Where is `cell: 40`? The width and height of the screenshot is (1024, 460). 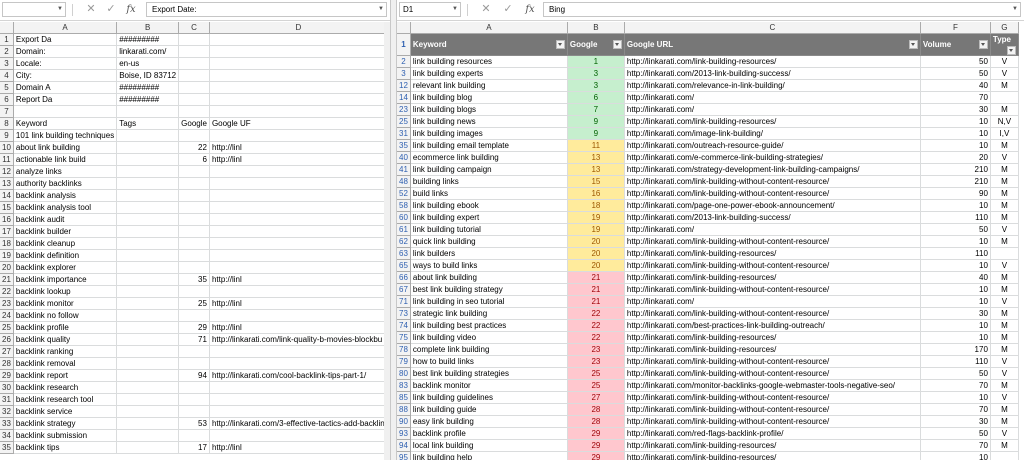 cell: 40 is located at coordinates (955, 85).